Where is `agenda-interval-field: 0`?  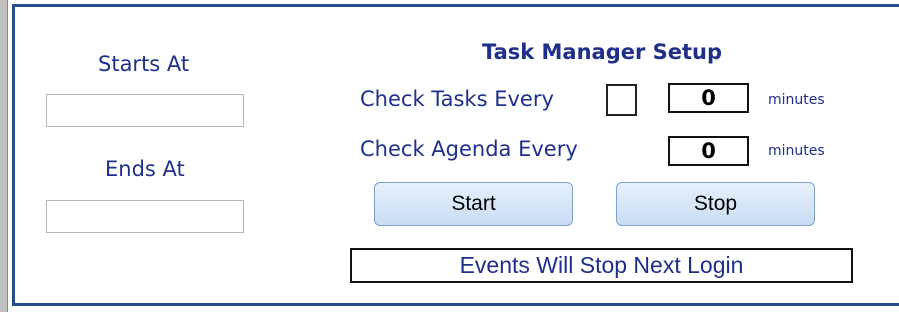 agenda-interval-field: 0 is located at coordinates (708, 151).